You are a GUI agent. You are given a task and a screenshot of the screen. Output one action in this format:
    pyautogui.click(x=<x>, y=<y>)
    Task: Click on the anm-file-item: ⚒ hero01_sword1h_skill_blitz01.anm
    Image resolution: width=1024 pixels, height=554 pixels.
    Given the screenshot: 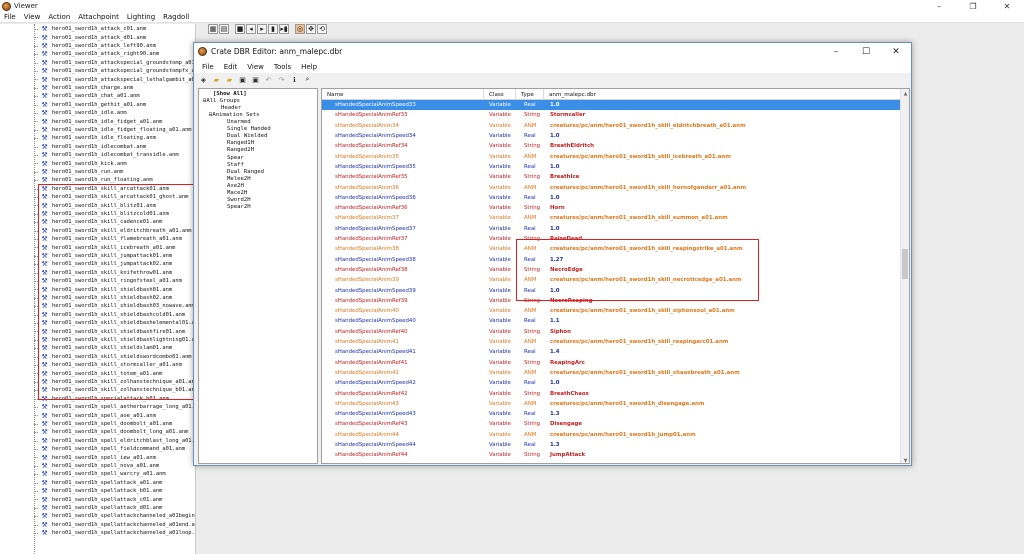 What is the action you would take?
    pyautogui.click(x=98, y=205)
    